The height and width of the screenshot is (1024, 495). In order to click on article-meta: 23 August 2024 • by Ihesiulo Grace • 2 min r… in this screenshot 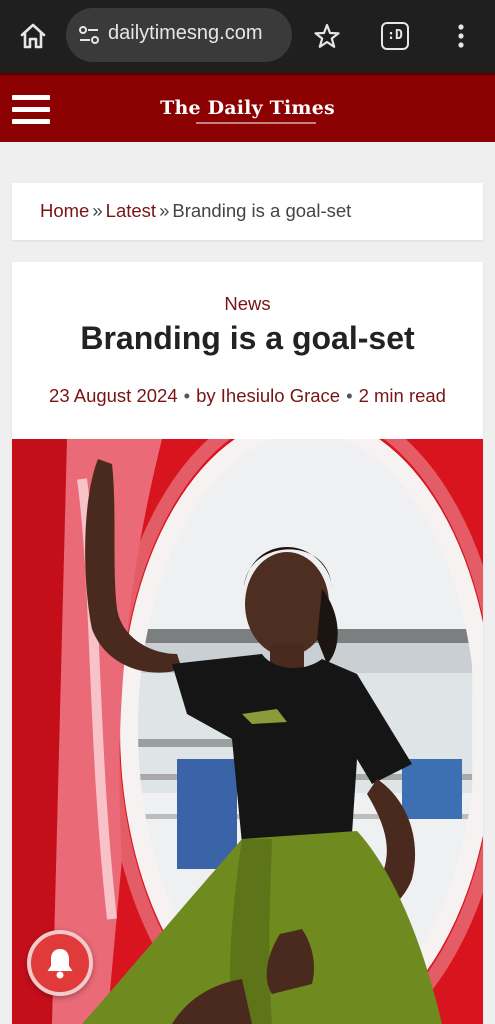, I will do `click(247, 396)`.